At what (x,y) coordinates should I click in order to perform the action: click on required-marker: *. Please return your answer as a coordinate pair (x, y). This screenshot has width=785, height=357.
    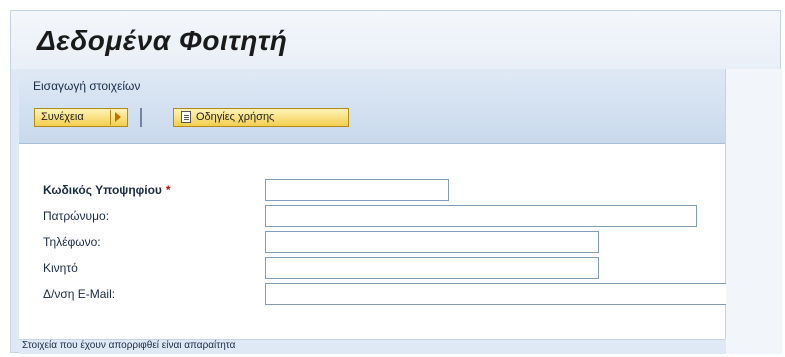
    Looking at the image, I should click on (168, 190).